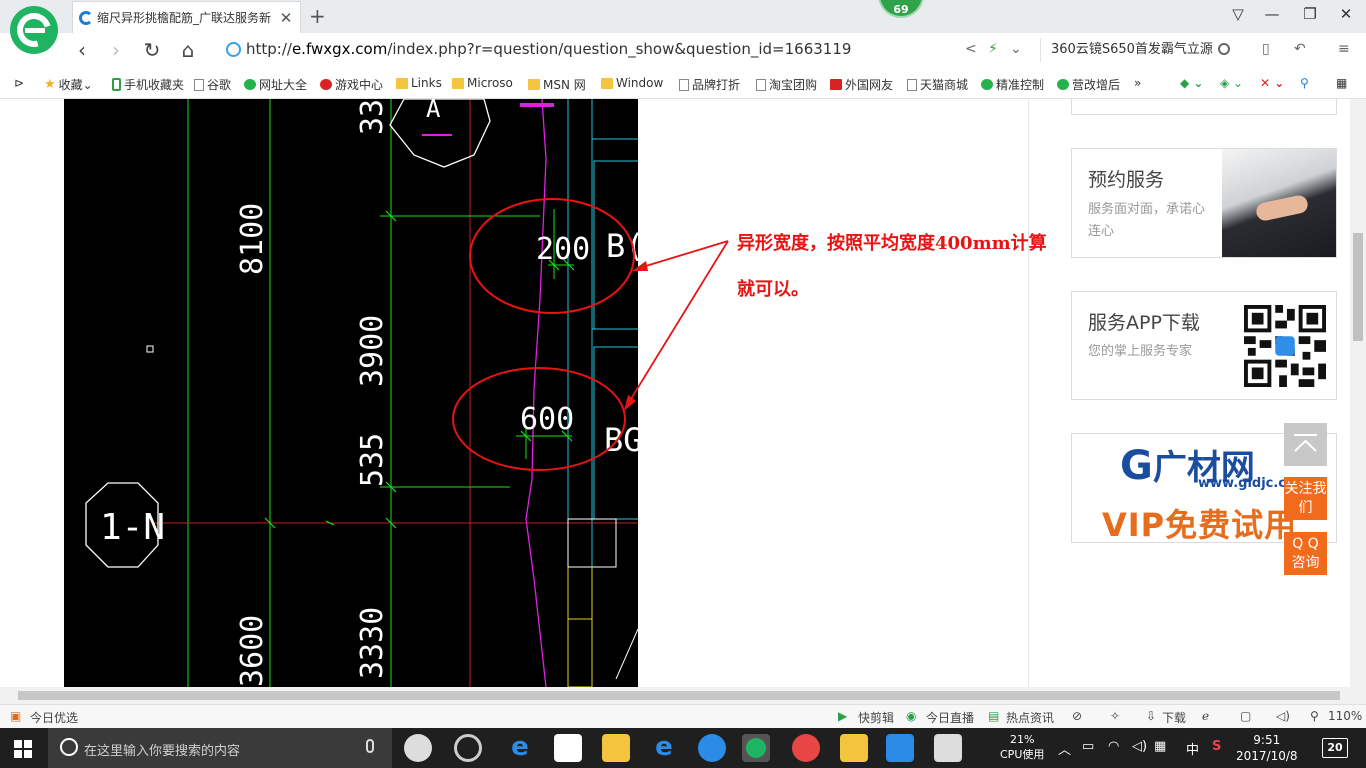  What do you see at coordinates (1137, 83) in the screenshot?
I see `bookmarks-more-icon: »` at bounding box center [1137, 83].